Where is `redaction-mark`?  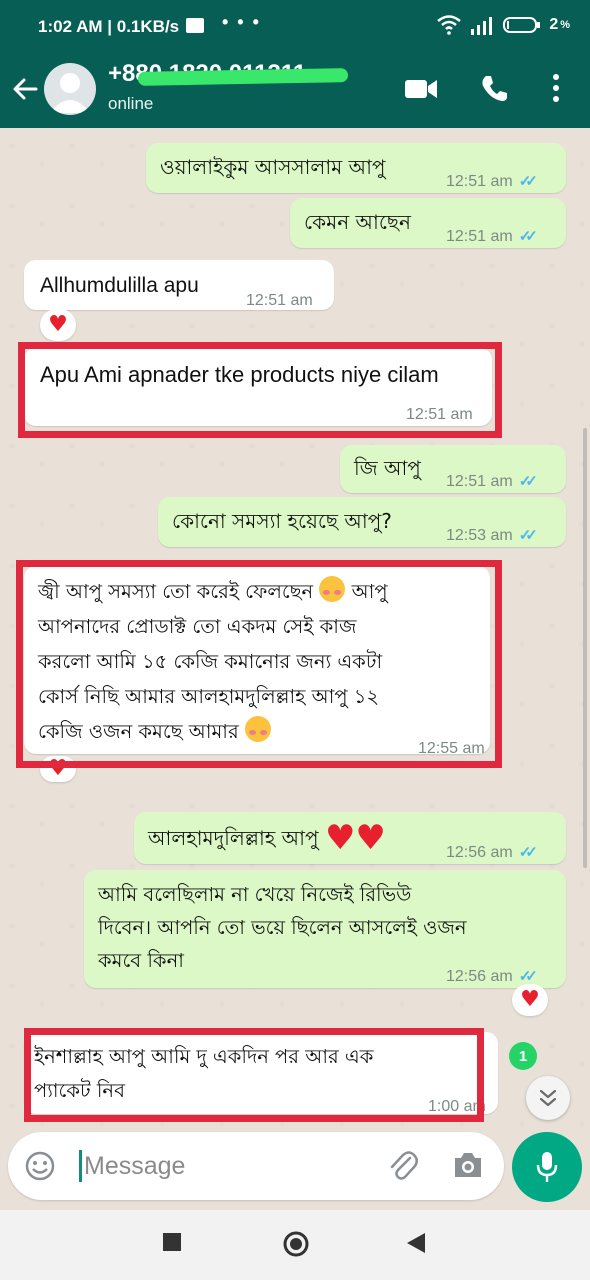 redaction-mark is located at coordinates (242, 77).